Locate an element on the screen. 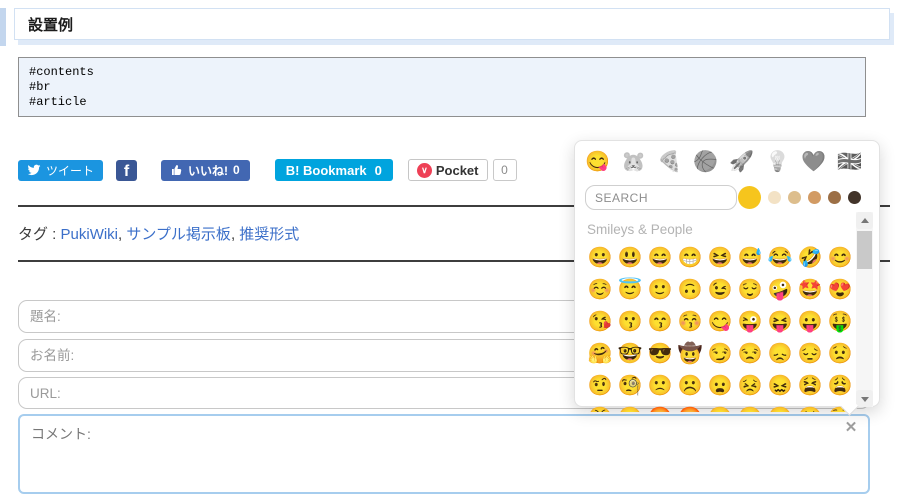  emoji-cell: 😛 is located at coordinates (810, 322).